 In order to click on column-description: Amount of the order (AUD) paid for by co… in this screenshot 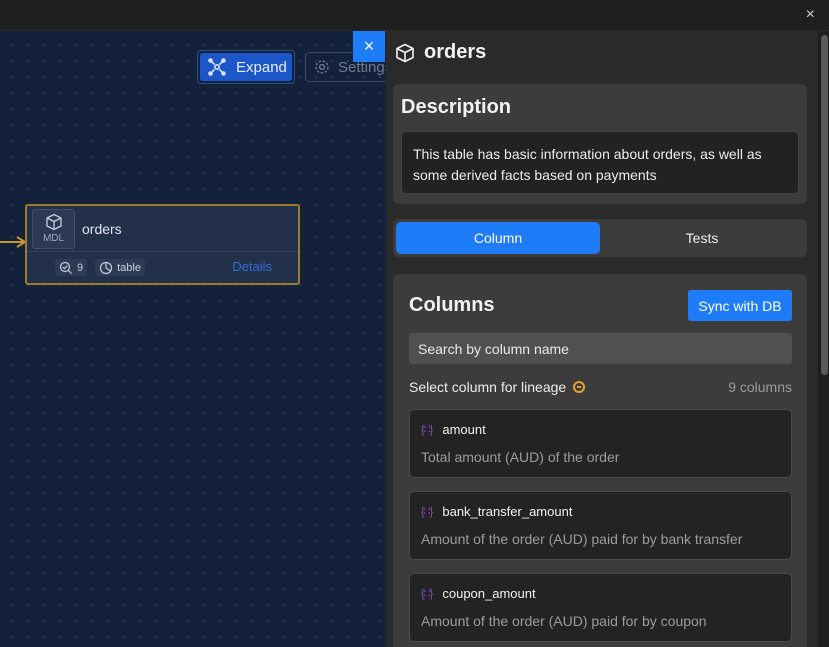, I will do `click(564, 621)`.